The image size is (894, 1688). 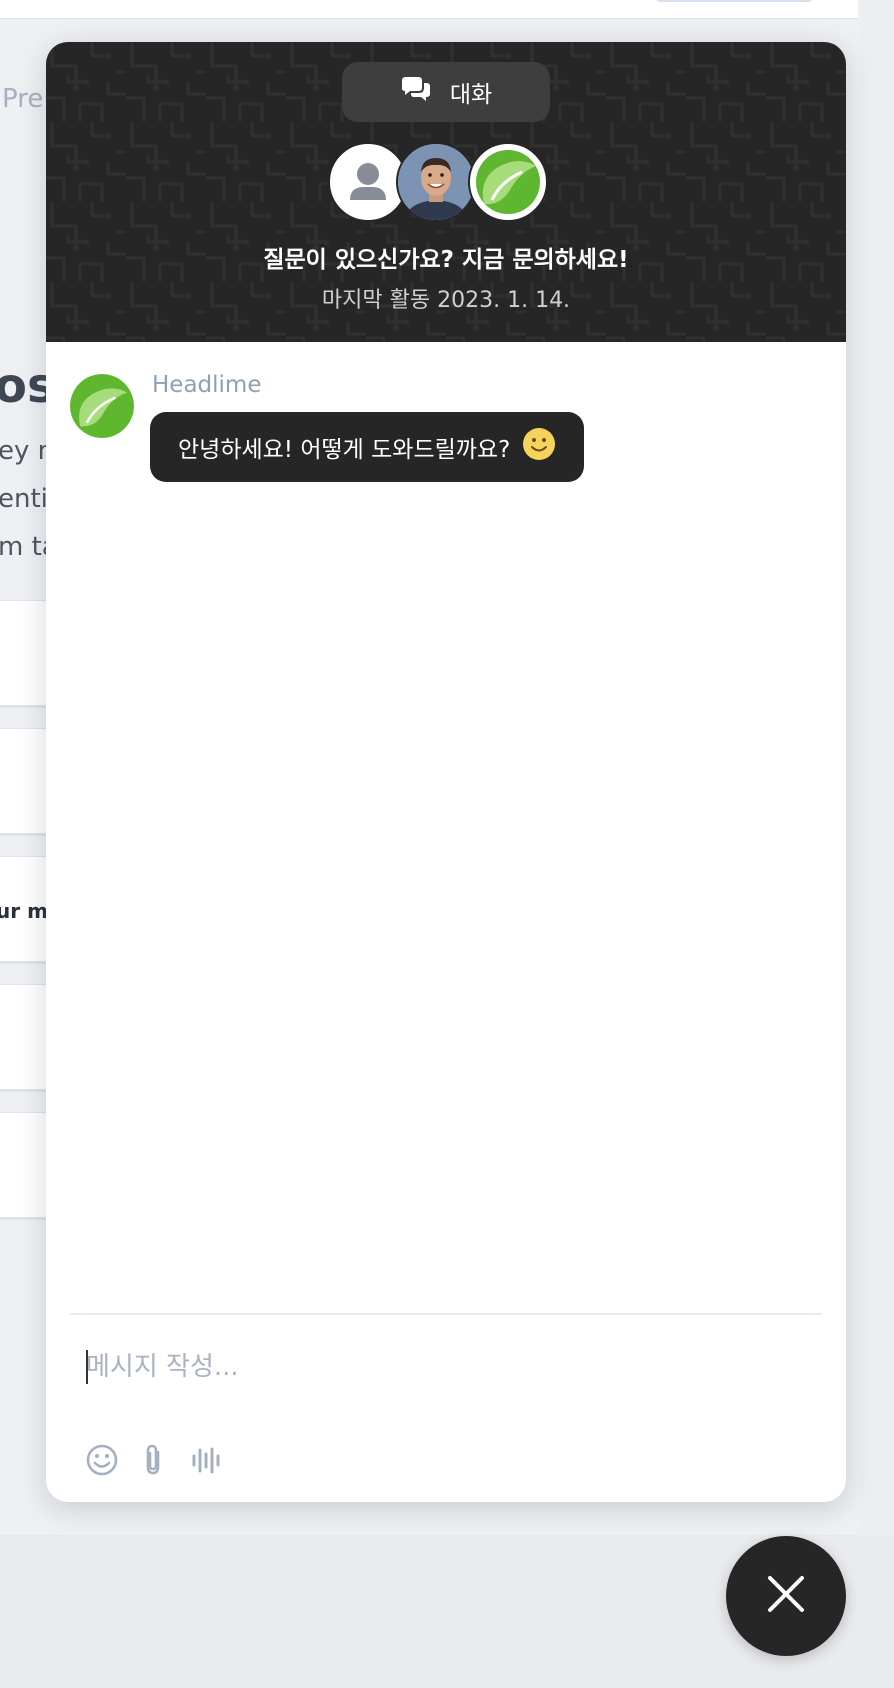 I want to click on message-avatar-headlime-logo, so click(x=102, y=406).